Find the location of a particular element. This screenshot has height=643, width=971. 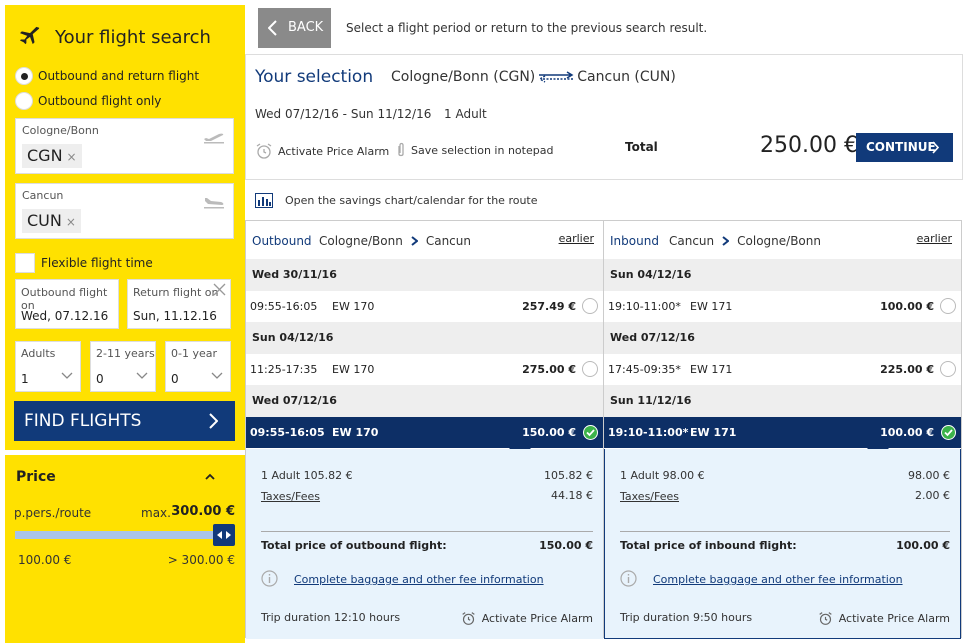

inbound-total-value: 100.00 € is located at coordinates (923, 545).